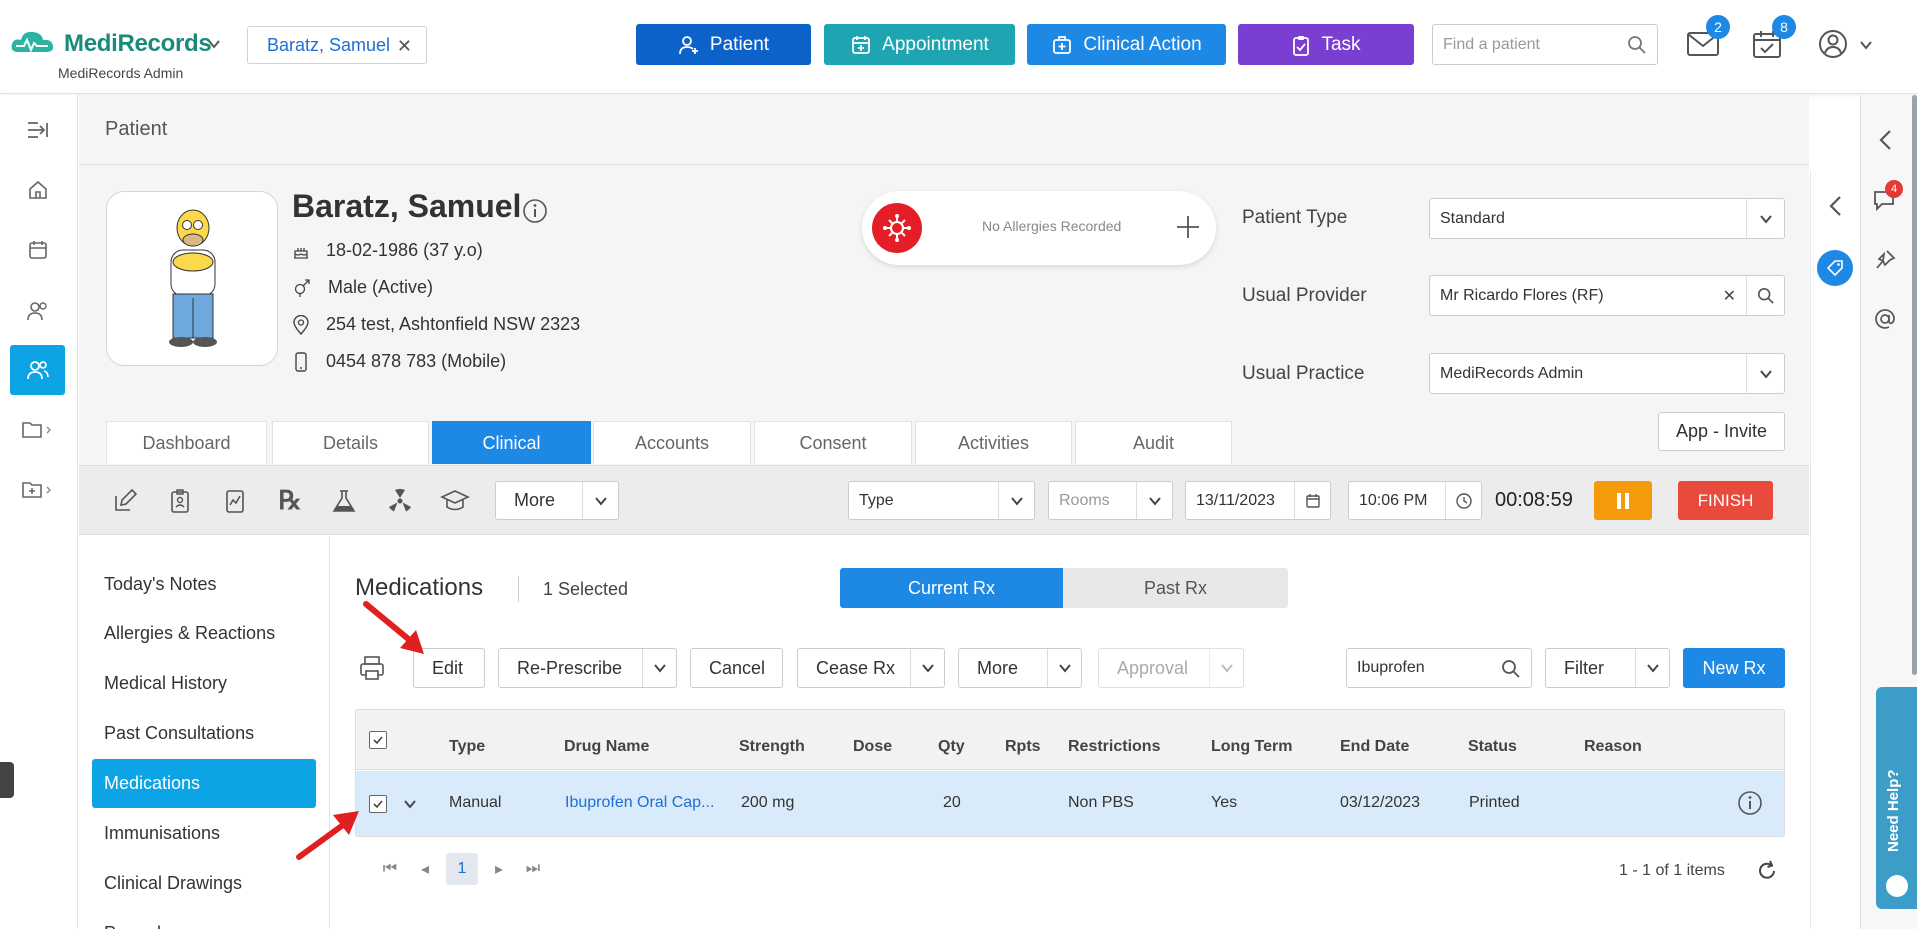  What do you see at coordinates (1835, 268) in the screenshot?
I see `tag-icon` at bounding box center [1835, 268].